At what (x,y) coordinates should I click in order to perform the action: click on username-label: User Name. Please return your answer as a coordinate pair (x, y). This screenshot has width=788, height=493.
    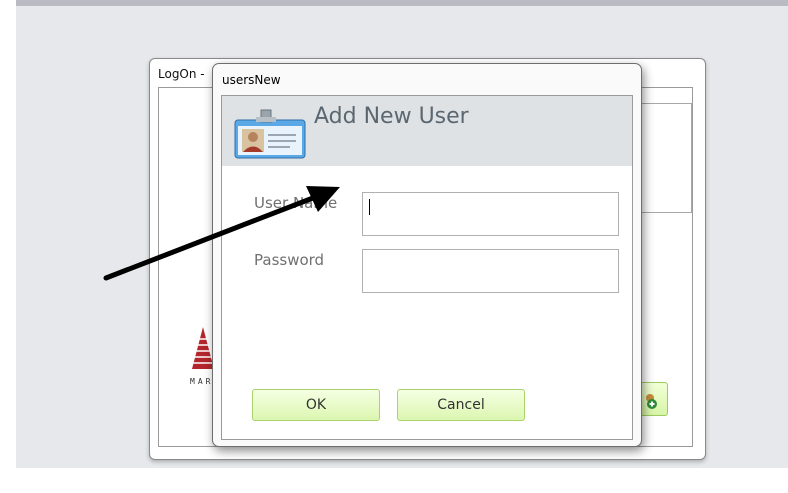
    Looking at the image, I should click on (296, 203).